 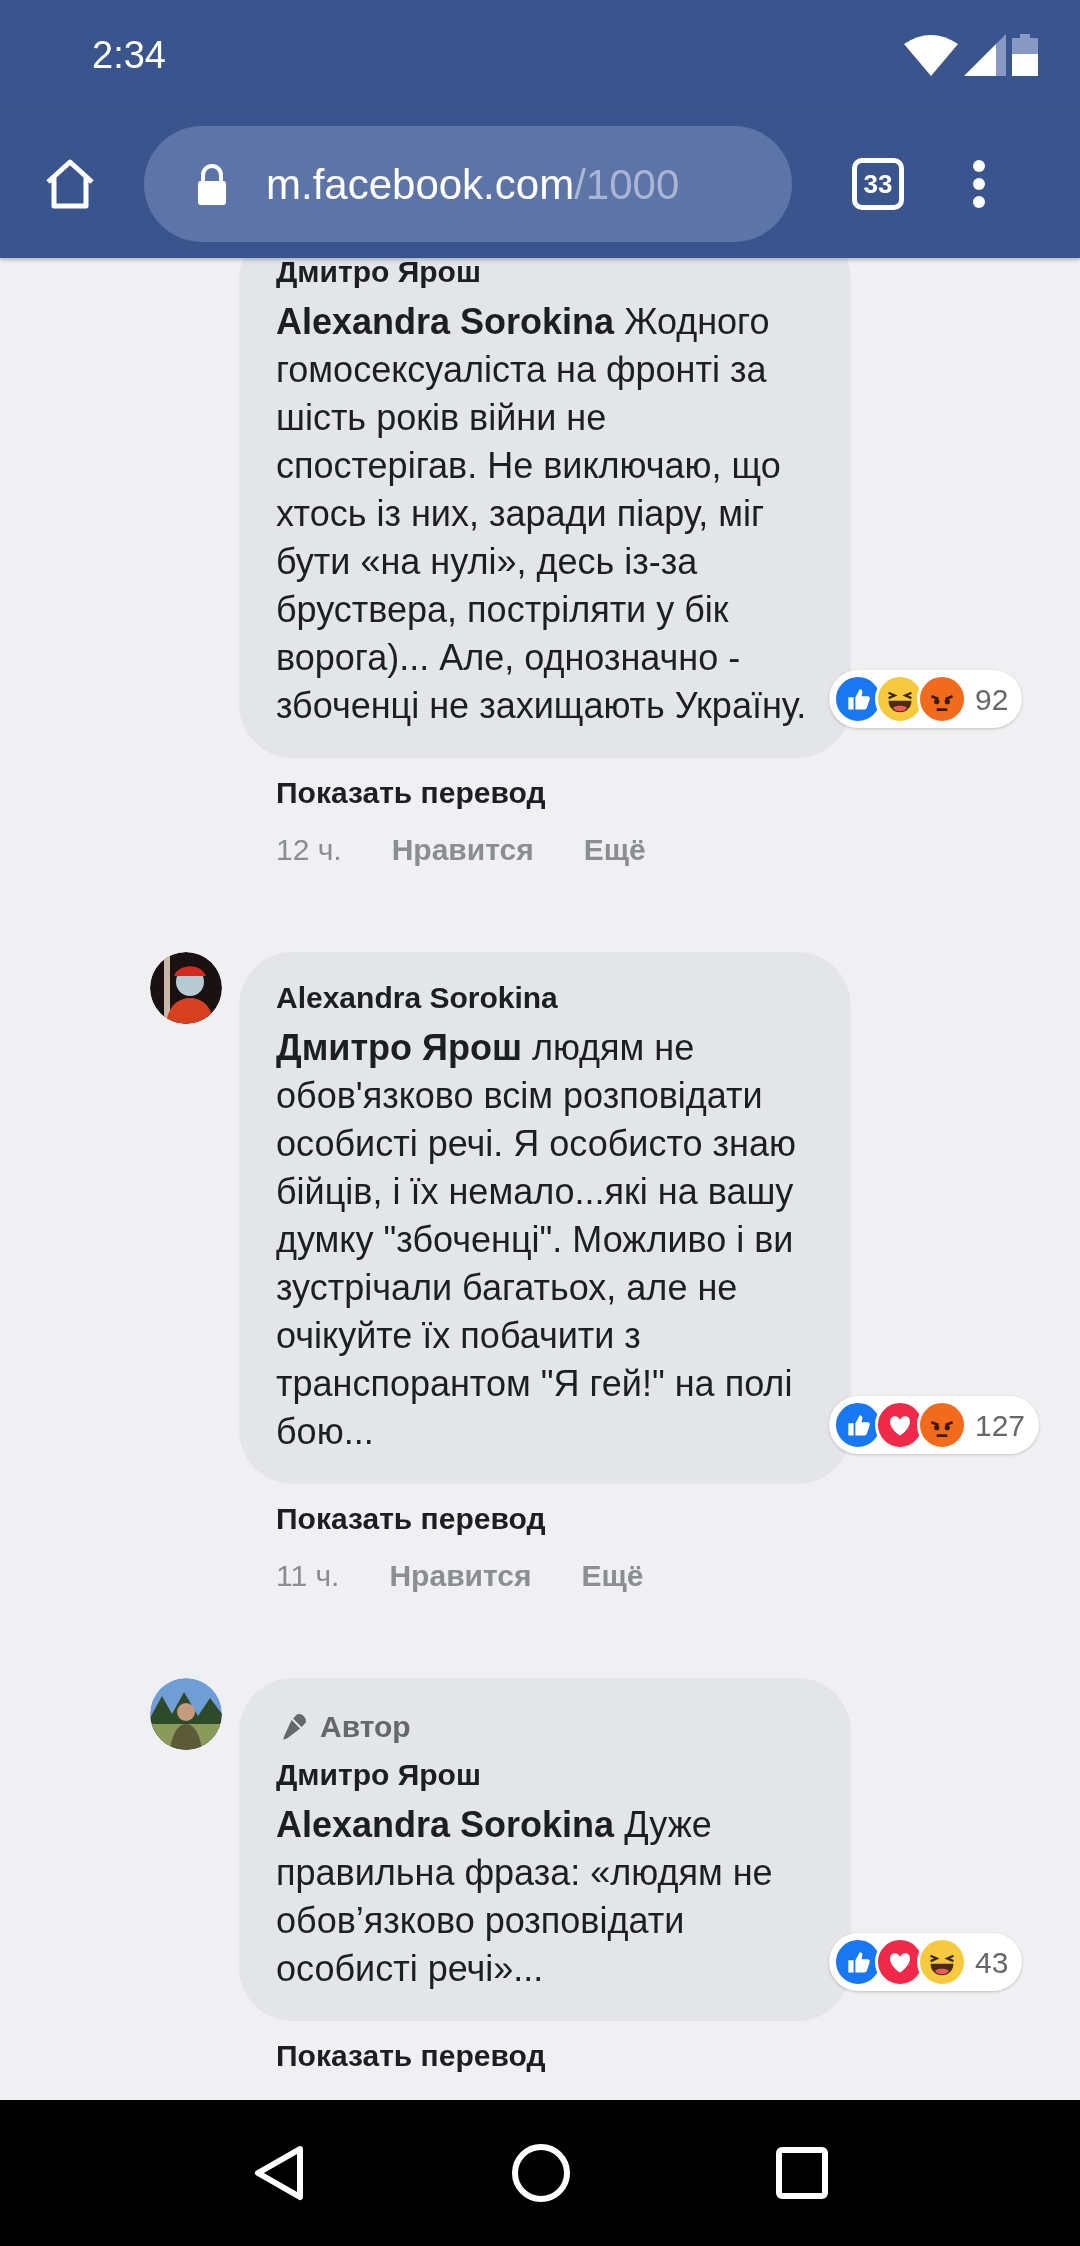 What do you see at coordinates (926, 1962) in the screenshot?
I see `reactions-summary: 43` at bounding box center [926, 1962].